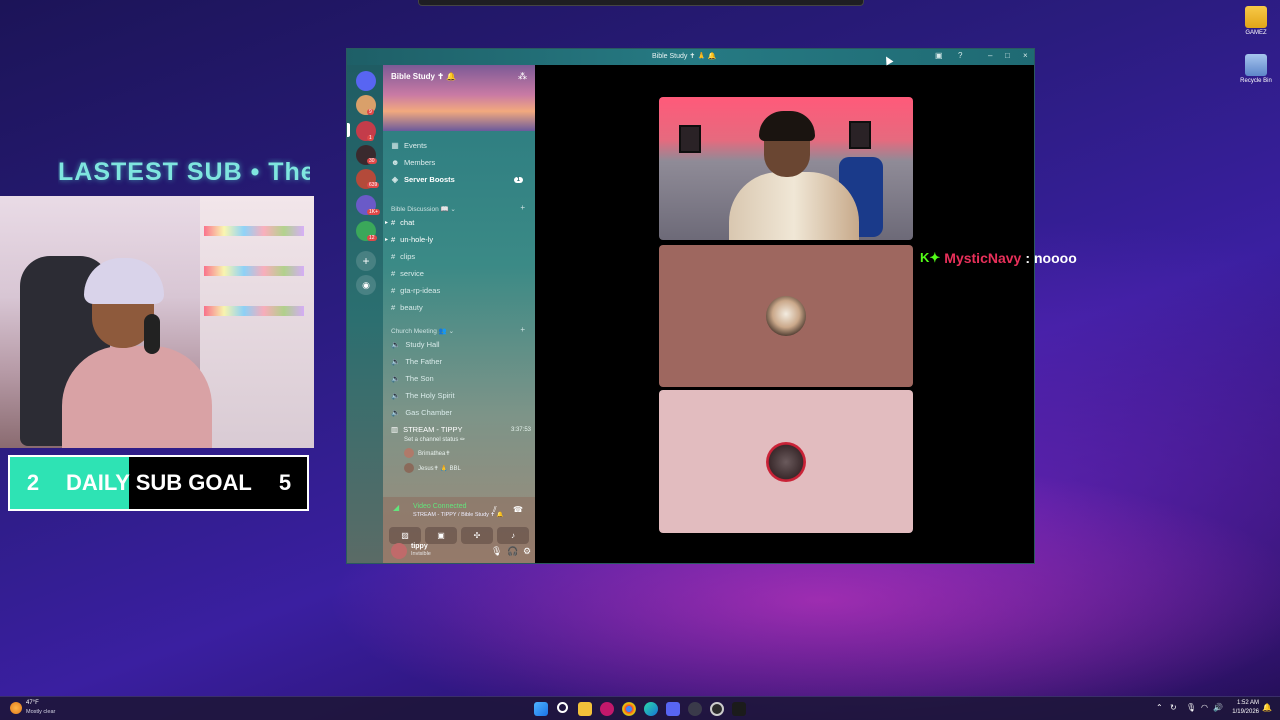  I want to click on voice-channel-the-holy-spirit: 🔈 The Holy Spirit, so click(461, 395).